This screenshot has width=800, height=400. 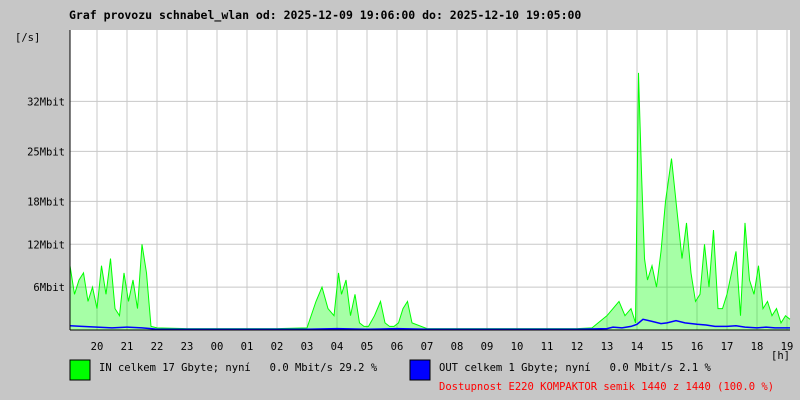 I want to click on x-tick-label: 09, so click(x=487, y=347).